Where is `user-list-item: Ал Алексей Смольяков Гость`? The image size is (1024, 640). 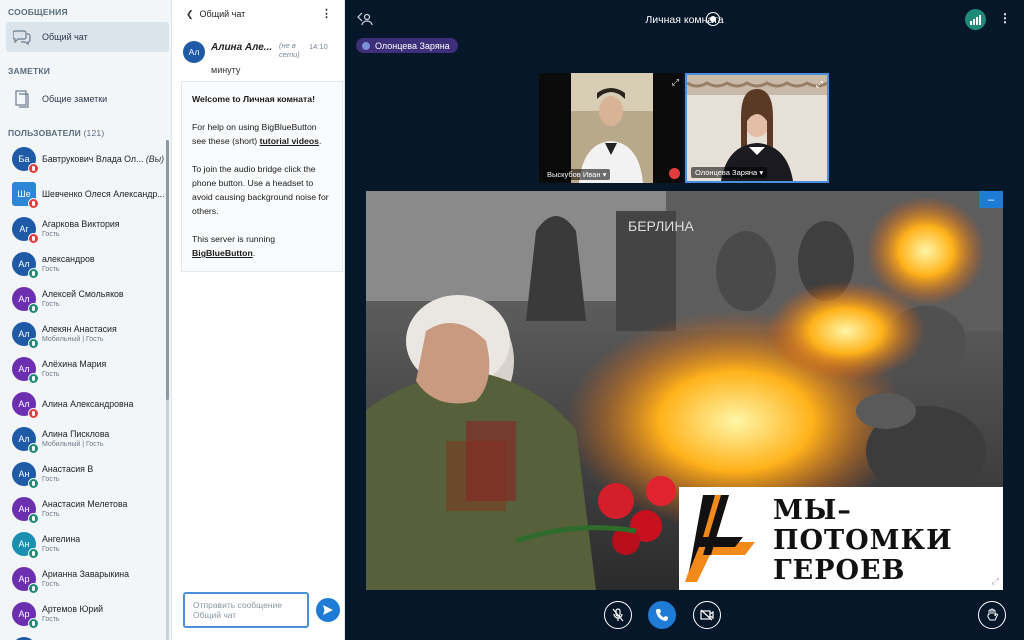 user-list-item: Ал Алексей Смольяков Гость is located at coordinates (83, 298).